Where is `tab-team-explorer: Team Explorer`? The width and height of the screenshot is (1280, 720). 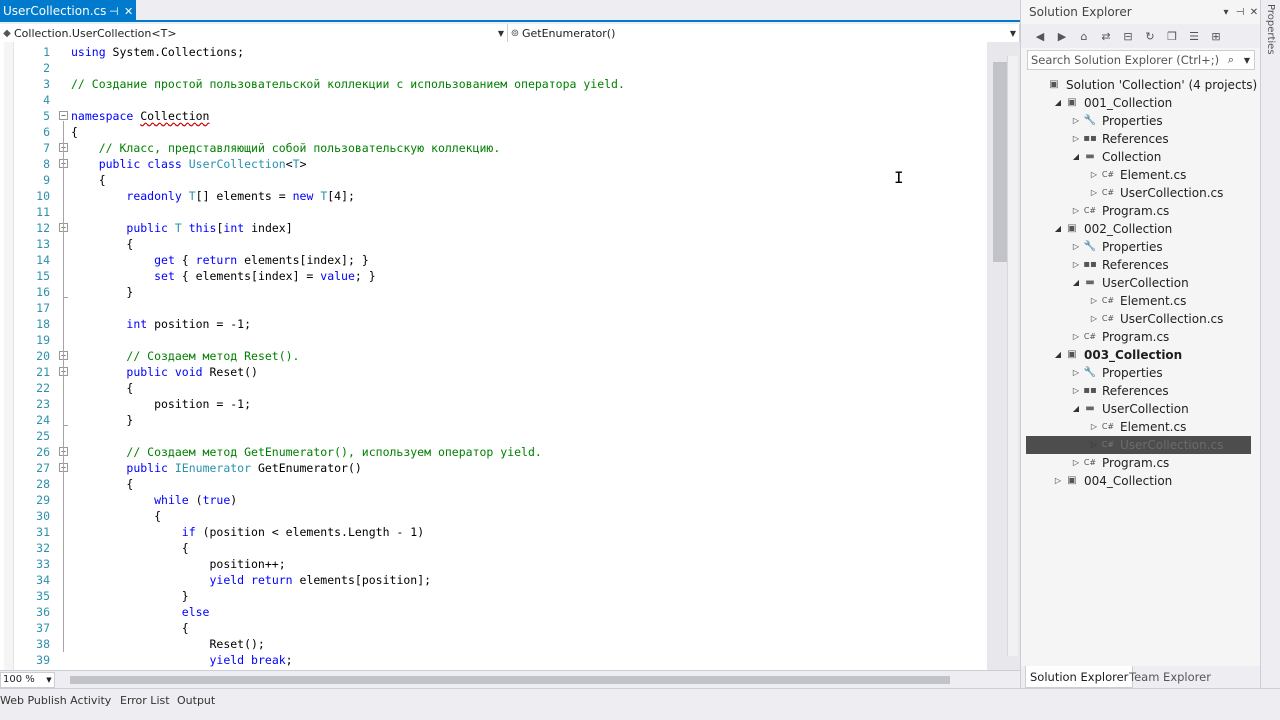 tab-team-explorer: Team Explorer is located at coordinates (1170, 677).